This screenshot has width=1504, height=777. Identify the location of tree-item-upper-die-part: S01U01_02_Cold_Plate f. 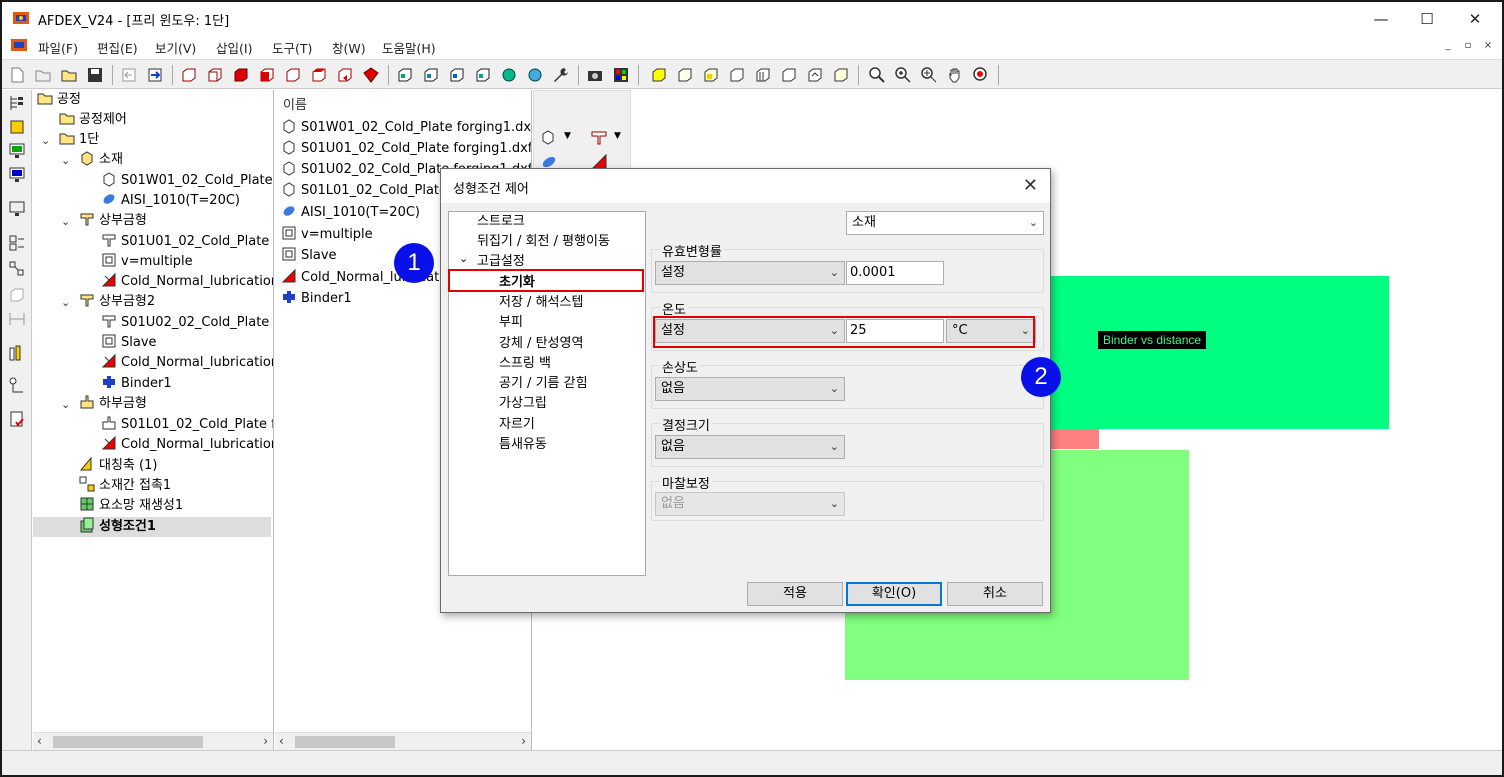
(187, 242).